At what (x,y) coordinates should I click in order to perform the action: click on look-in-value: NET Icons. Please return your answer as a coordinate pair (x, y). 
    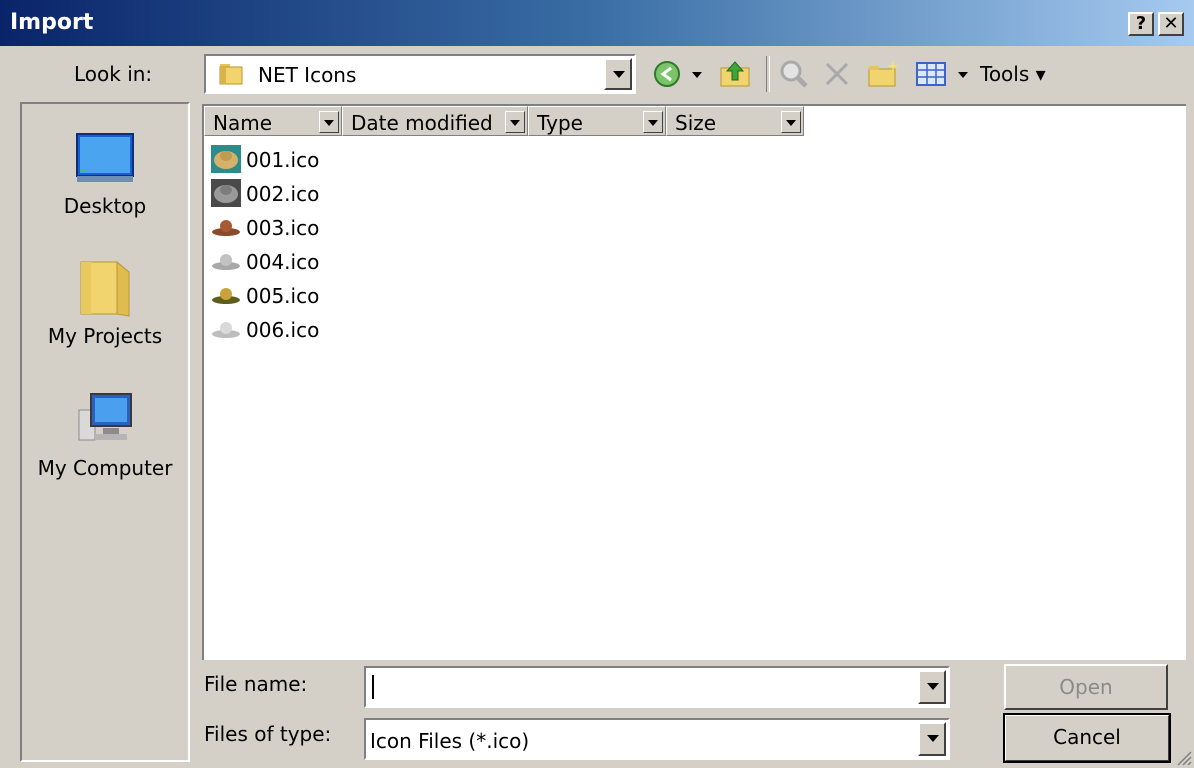
    Looking at the image, I should click on (307, 75).